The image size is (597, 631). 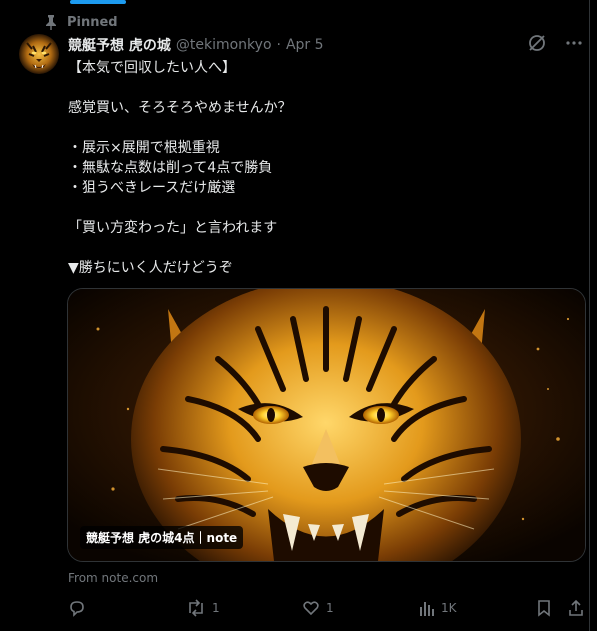 What do you see at coordinates (216, 608) in the screenshot?
I see `repost-count: 1` at bounding box center [216, 608].